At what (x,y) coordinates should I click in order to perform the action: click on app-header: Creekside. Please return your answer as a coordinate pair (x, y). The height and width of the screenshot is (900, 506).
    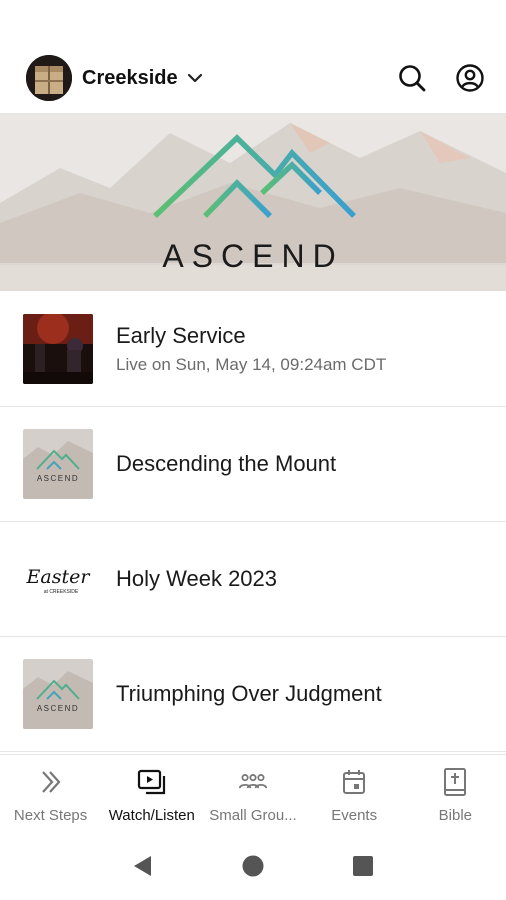
    Looking at the image, I should click on (253, 78).